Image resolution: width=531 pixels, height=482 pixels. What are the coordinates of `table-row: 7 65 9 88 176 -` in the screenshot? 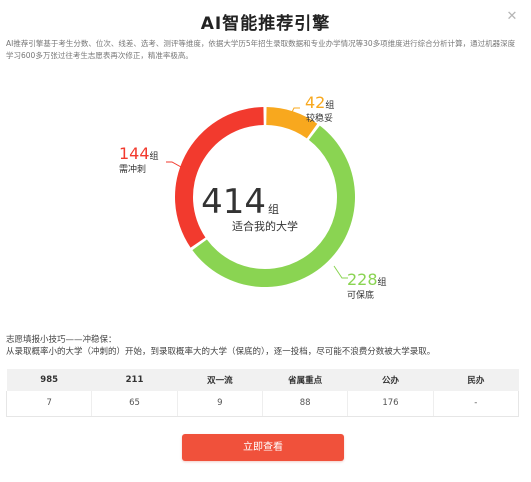 It's located at (262, 404).